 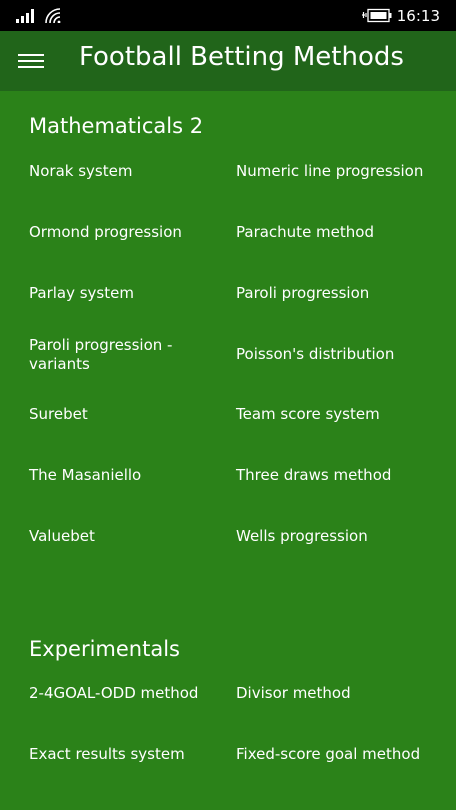 I want to click on list-item-2-4goal-odd-method: 2-4GOAL-ODD method, so click(x=119, y=693).